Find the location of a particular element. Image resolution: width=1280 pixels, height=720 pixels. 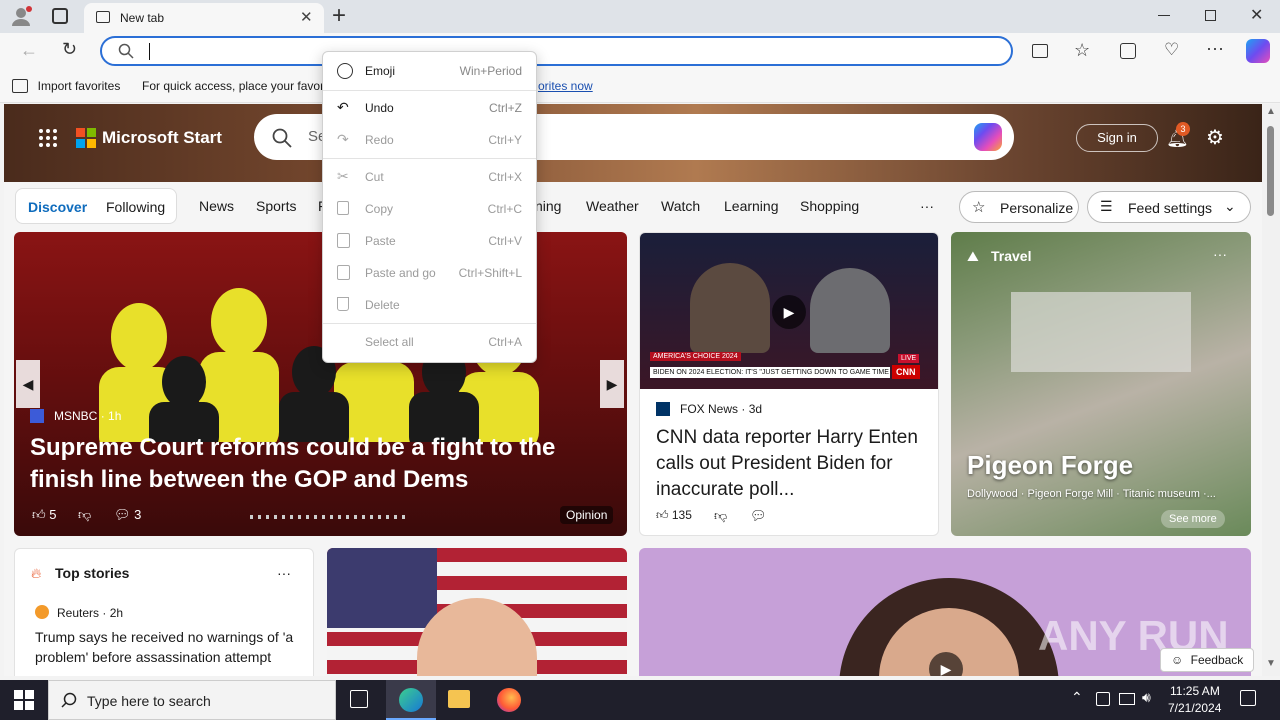

menu-label-copy: Copy is located at coordinates (379, 209).